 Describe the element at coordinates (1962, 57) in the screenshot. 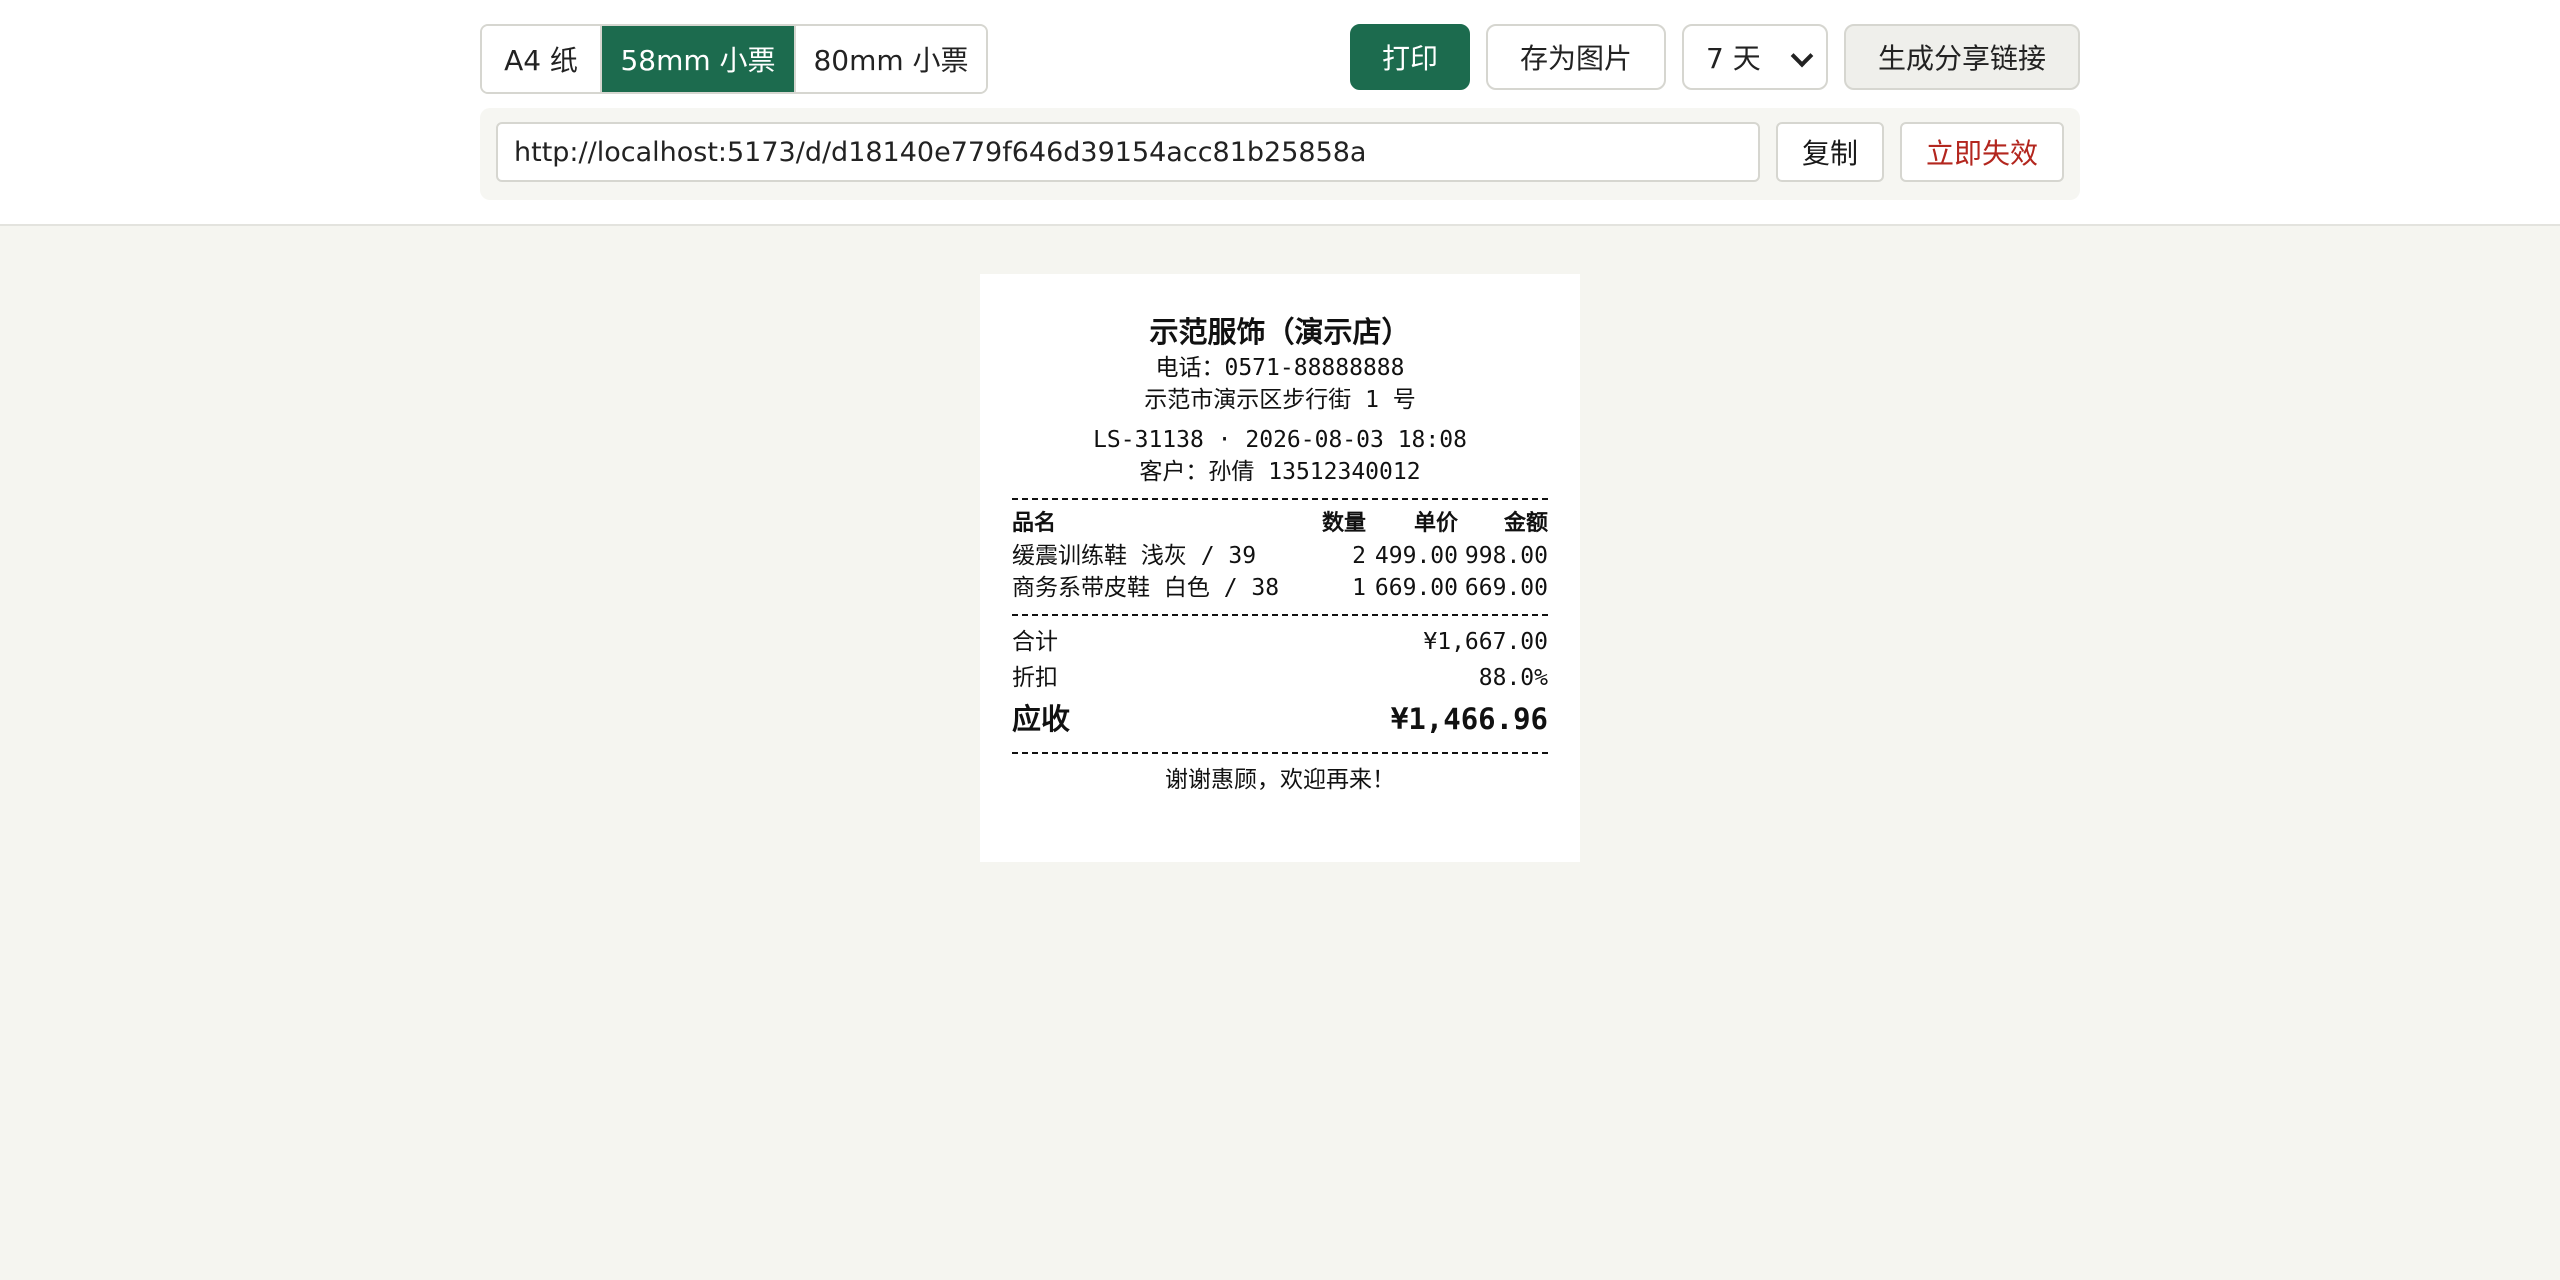

I see `generate-share-link-button: 生成分享链接` at that location.